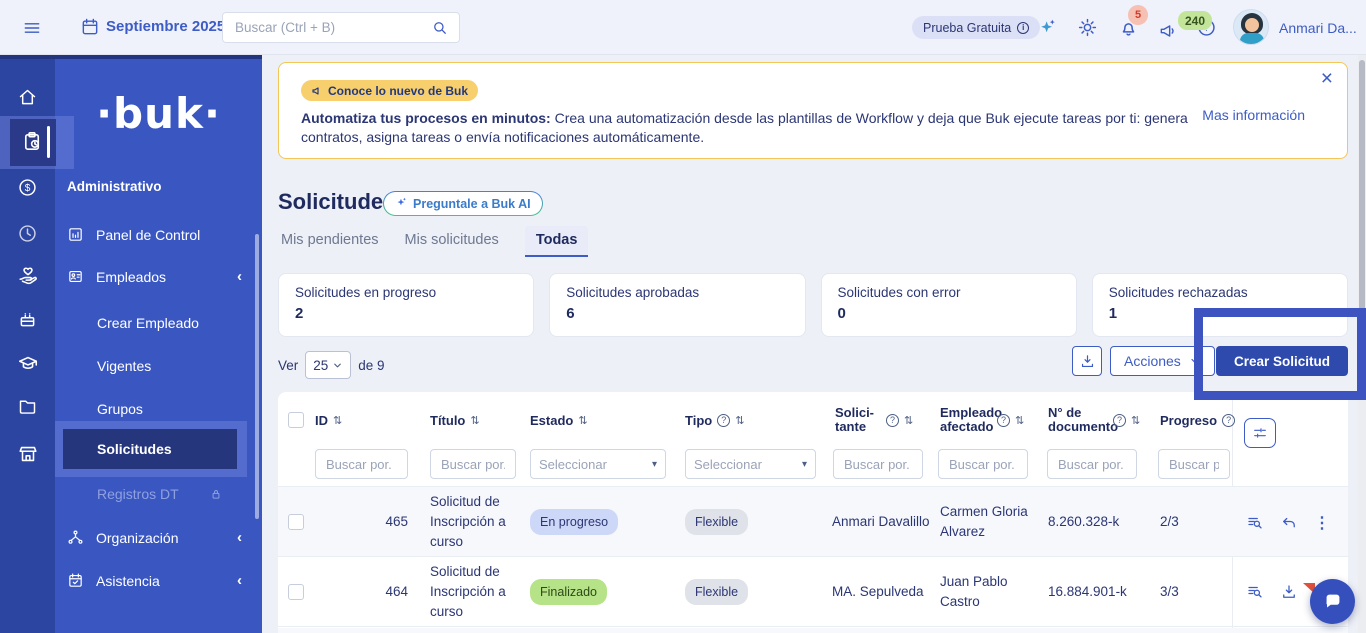 This screenshot has height=633, width=1366. I want to click on marketplace-store-icon, so click(28, 454).